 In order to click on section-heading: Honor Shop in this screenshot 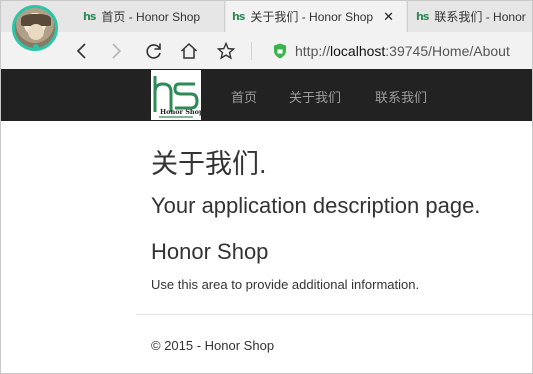, I will do `click(210, 251)`.